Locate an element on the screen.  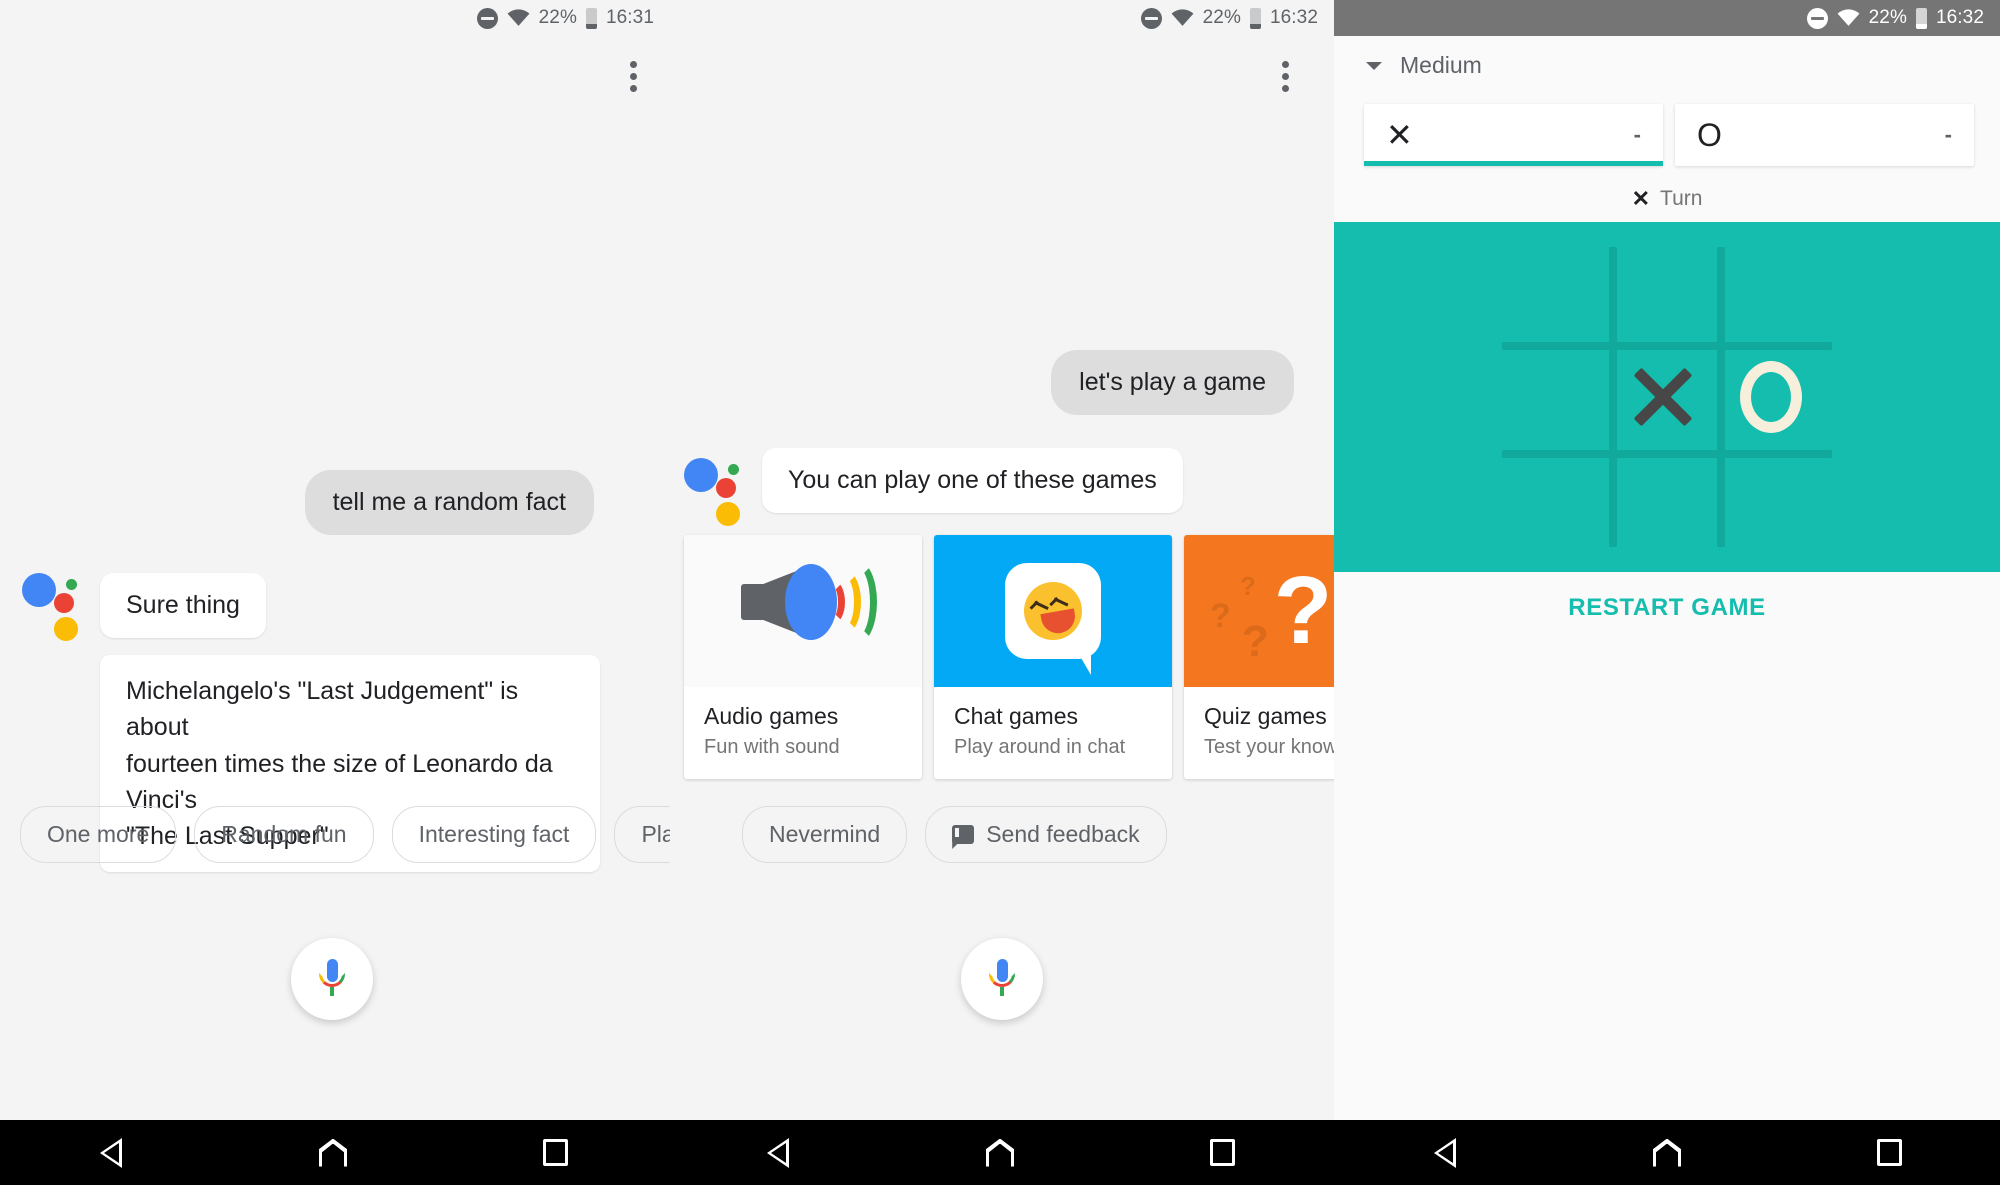
chip-one-more: One more is located at coordinates (98, 834).